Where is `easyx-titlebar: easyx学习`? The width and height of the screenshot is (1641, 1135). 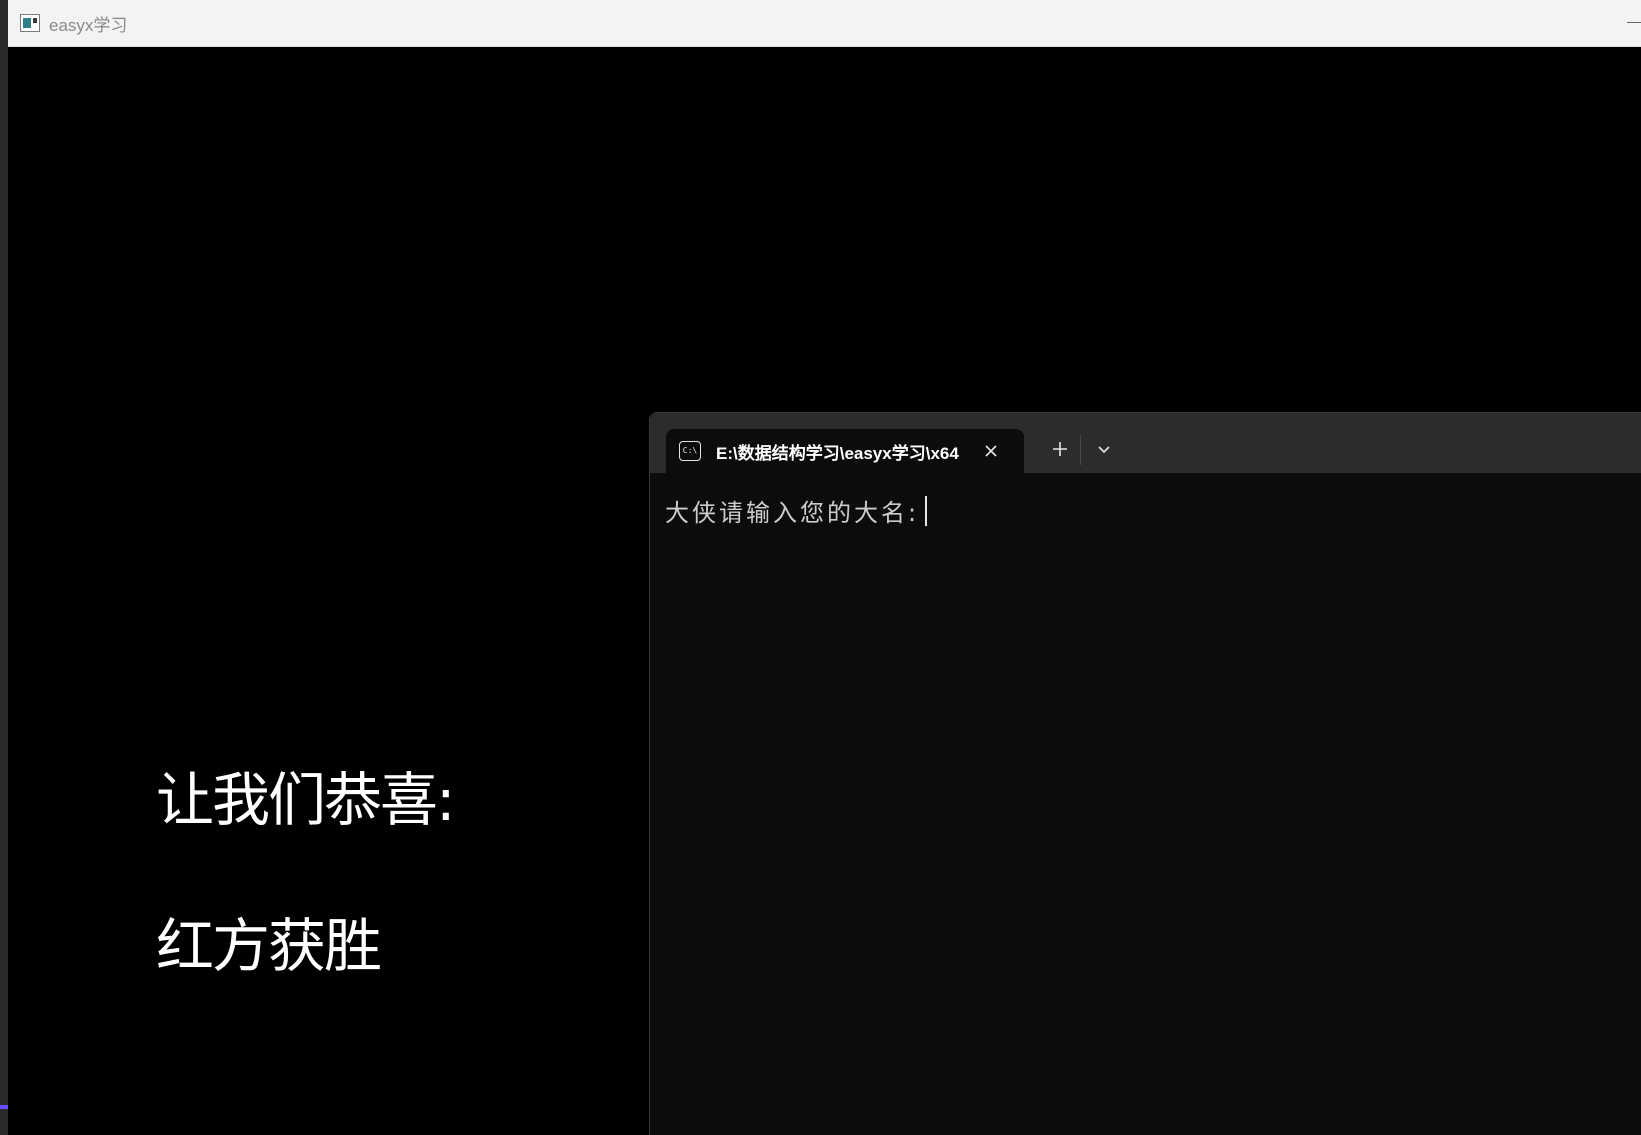
easyx-titlebar: easyx学习 is located at coordinates (824, 23).